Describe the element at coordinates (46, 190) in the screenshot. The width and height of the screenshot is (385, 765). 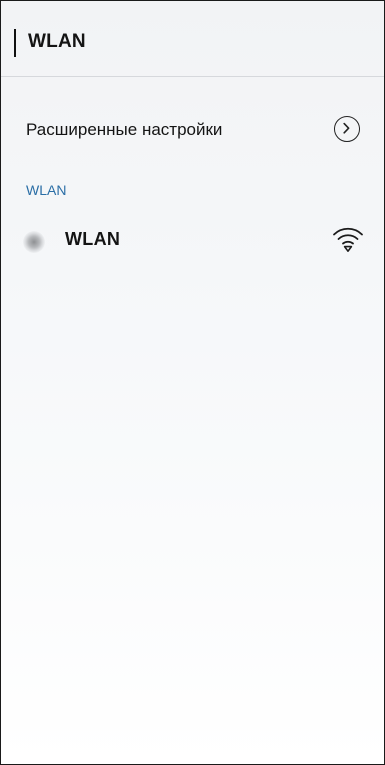
I see `section-header-wlan: WLAN` at that location.